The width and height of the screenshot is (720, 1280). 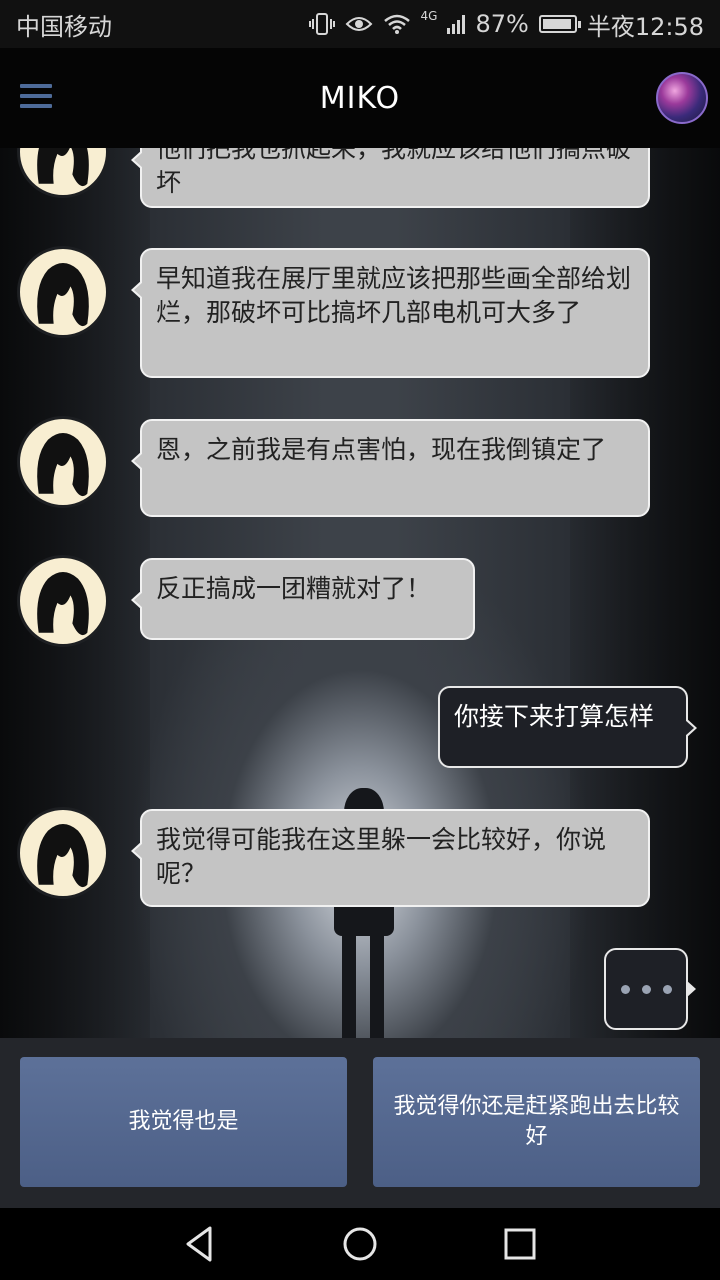 I want to click on message-bubble: 恩，之前我是有点害怕，现在我倒镇定了, so click(x=390, y=468).